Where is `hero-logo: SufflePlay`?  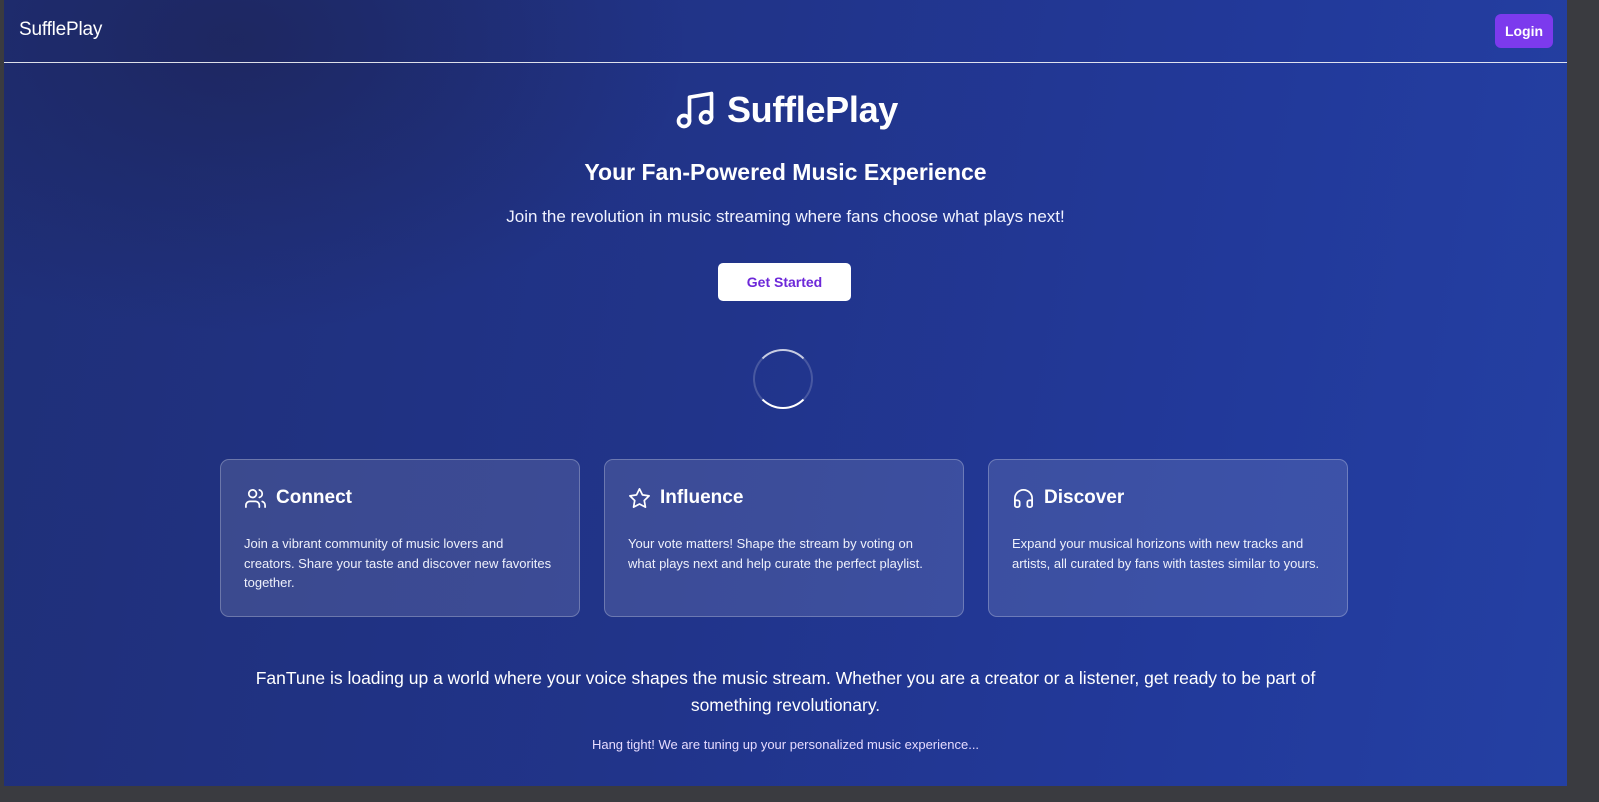
hero-logo: SufflePlay is located at coordinates (785, 110).